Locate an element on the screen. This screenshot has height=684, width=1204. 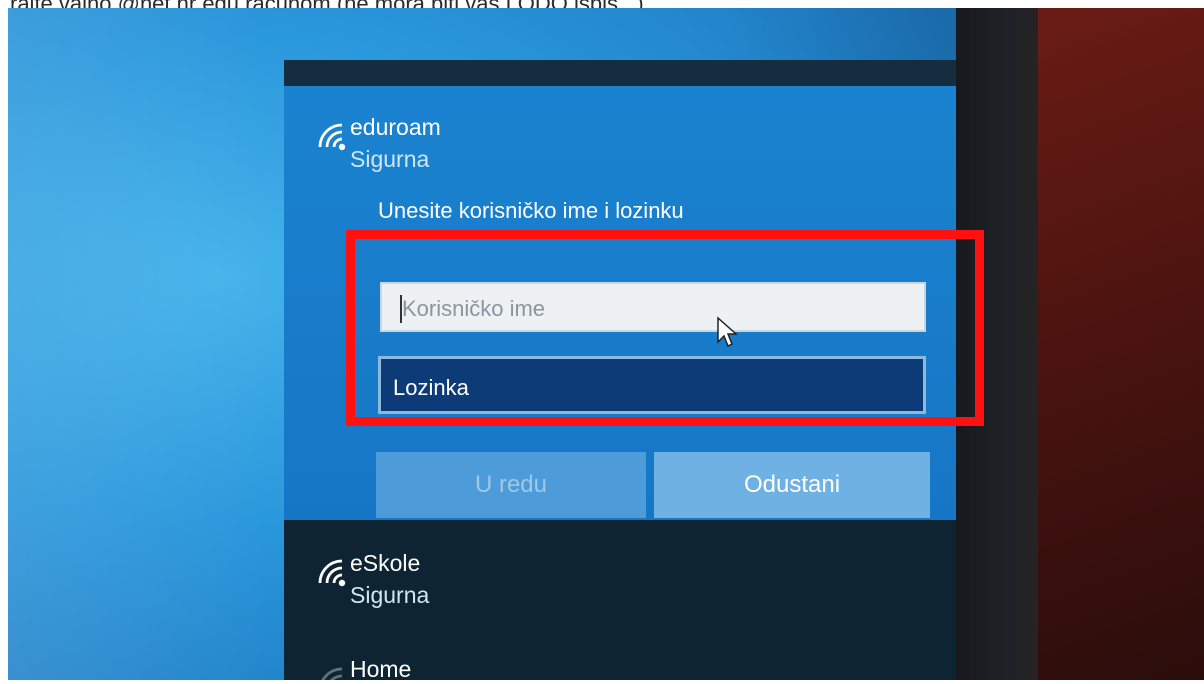
ok-button: U redu is located at coordinates (511, 485).